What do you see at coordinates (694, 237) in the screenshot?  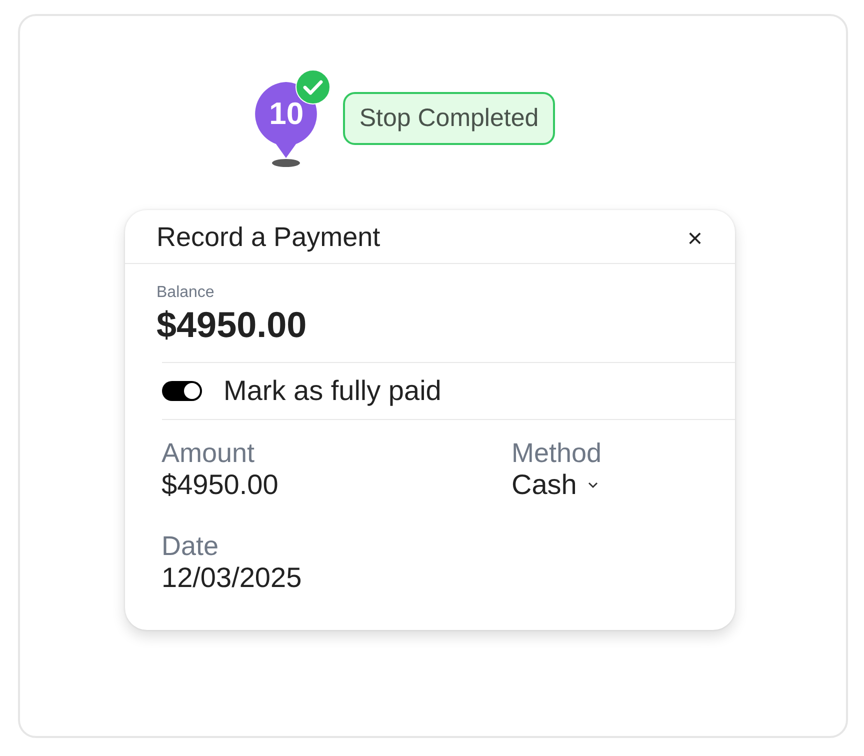 I see `close-button: ×` at bounding box center [694, 237].